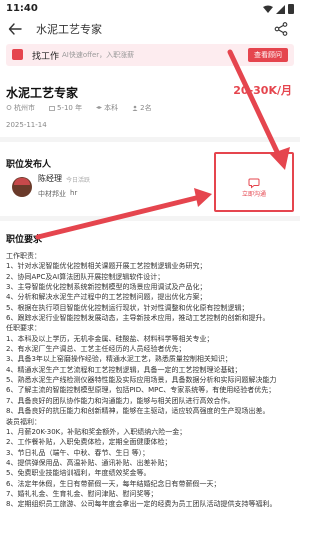 The height and width of the screenshot is (538, 320). Describe the element at coordinates (52, 194) in the screenshot. I see `company-name: 中材邦业` at that location.